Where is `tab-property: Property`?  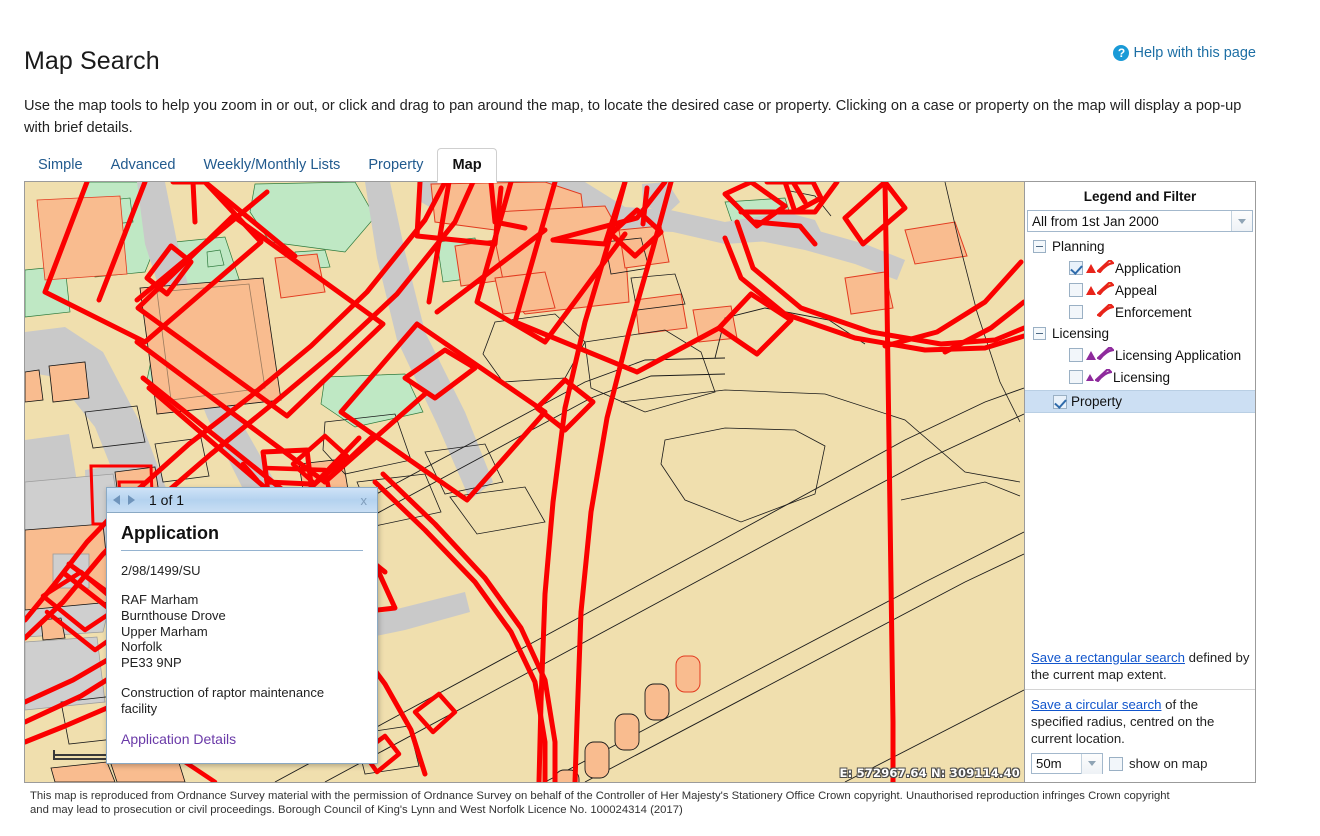 tab-property: Property is located at coordinates (395, 165).